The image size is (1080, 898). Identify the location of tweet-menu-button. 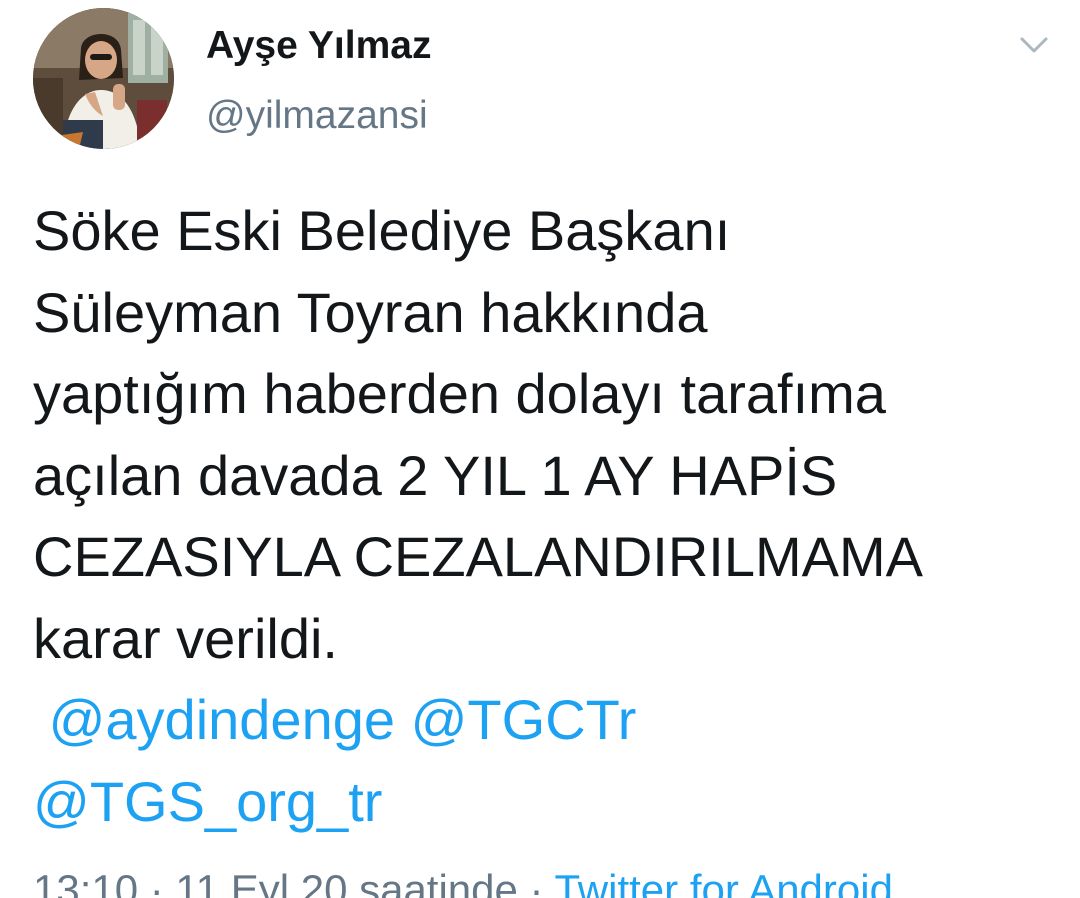
(1034, 45).